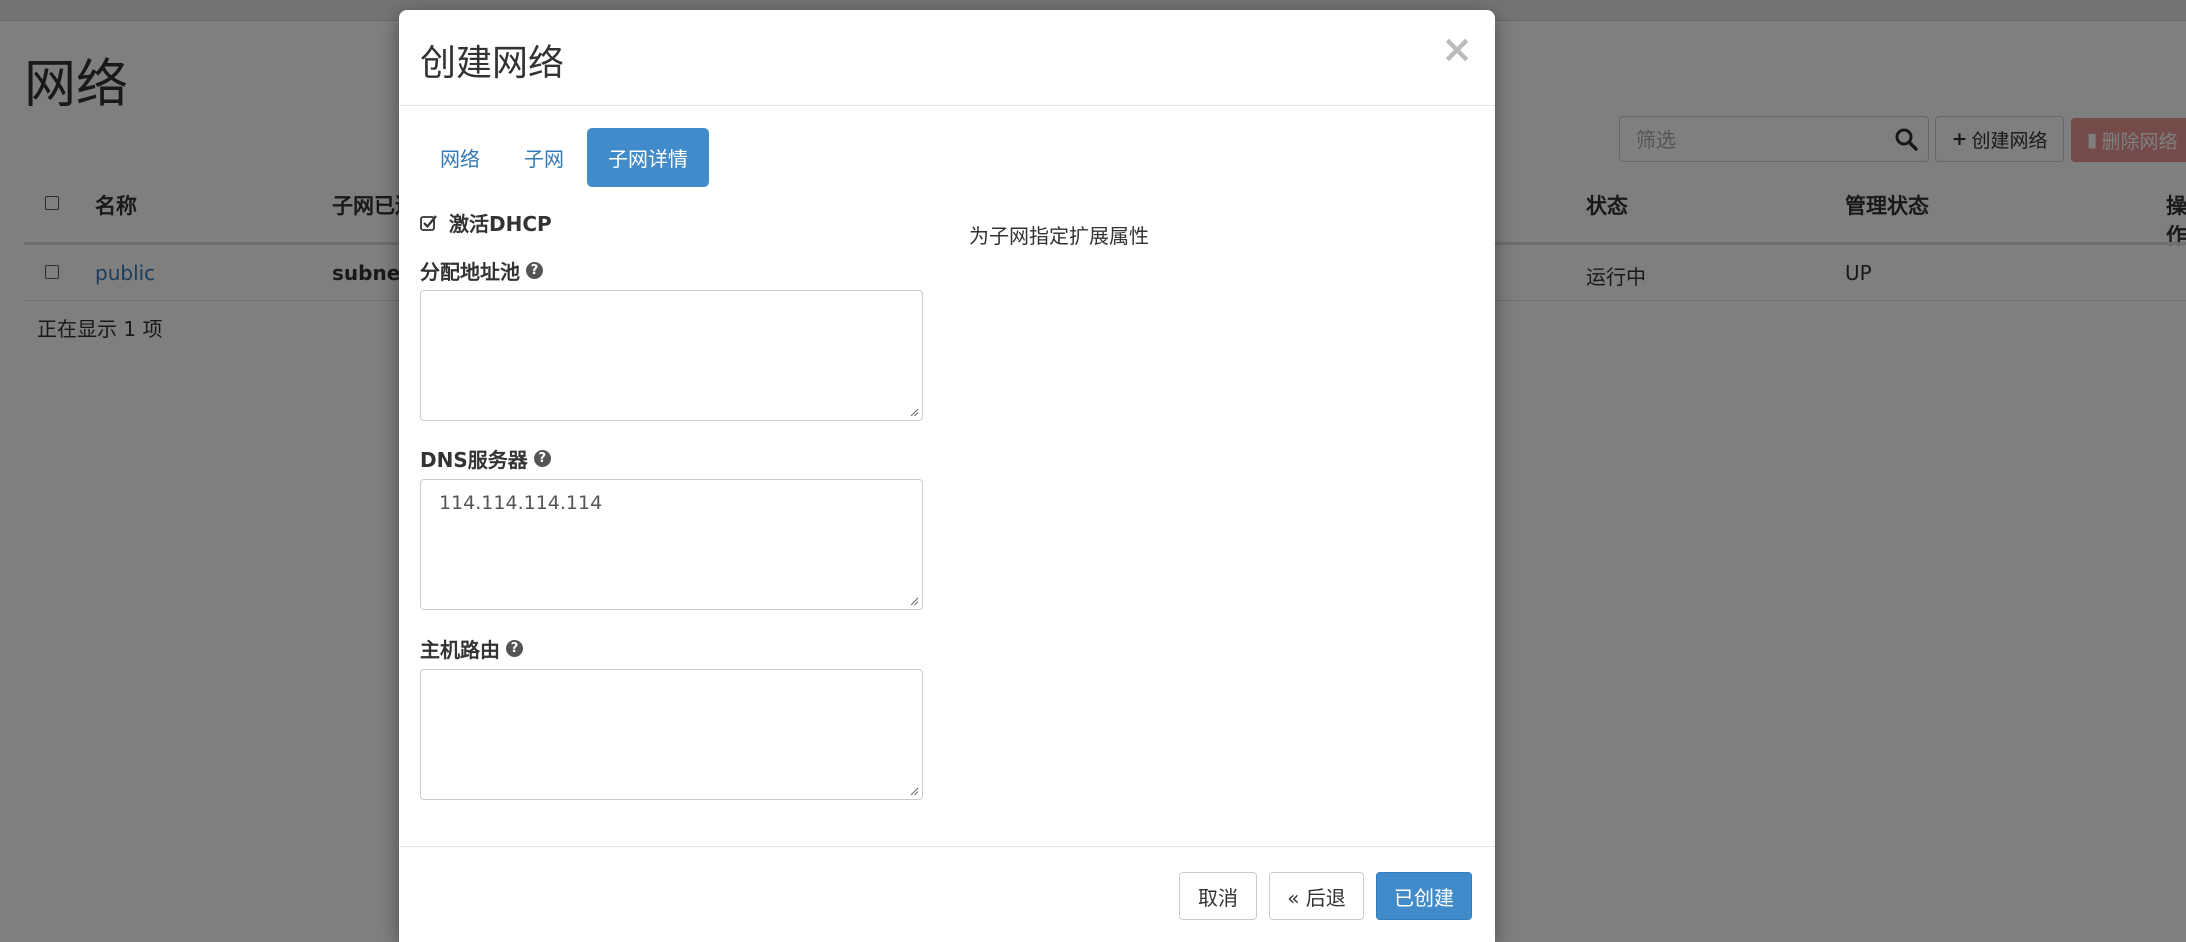 This screenshot has height=942, width=2186. I want to click on dns-servers-label: DNS服务器 ?, so click(485, 458).